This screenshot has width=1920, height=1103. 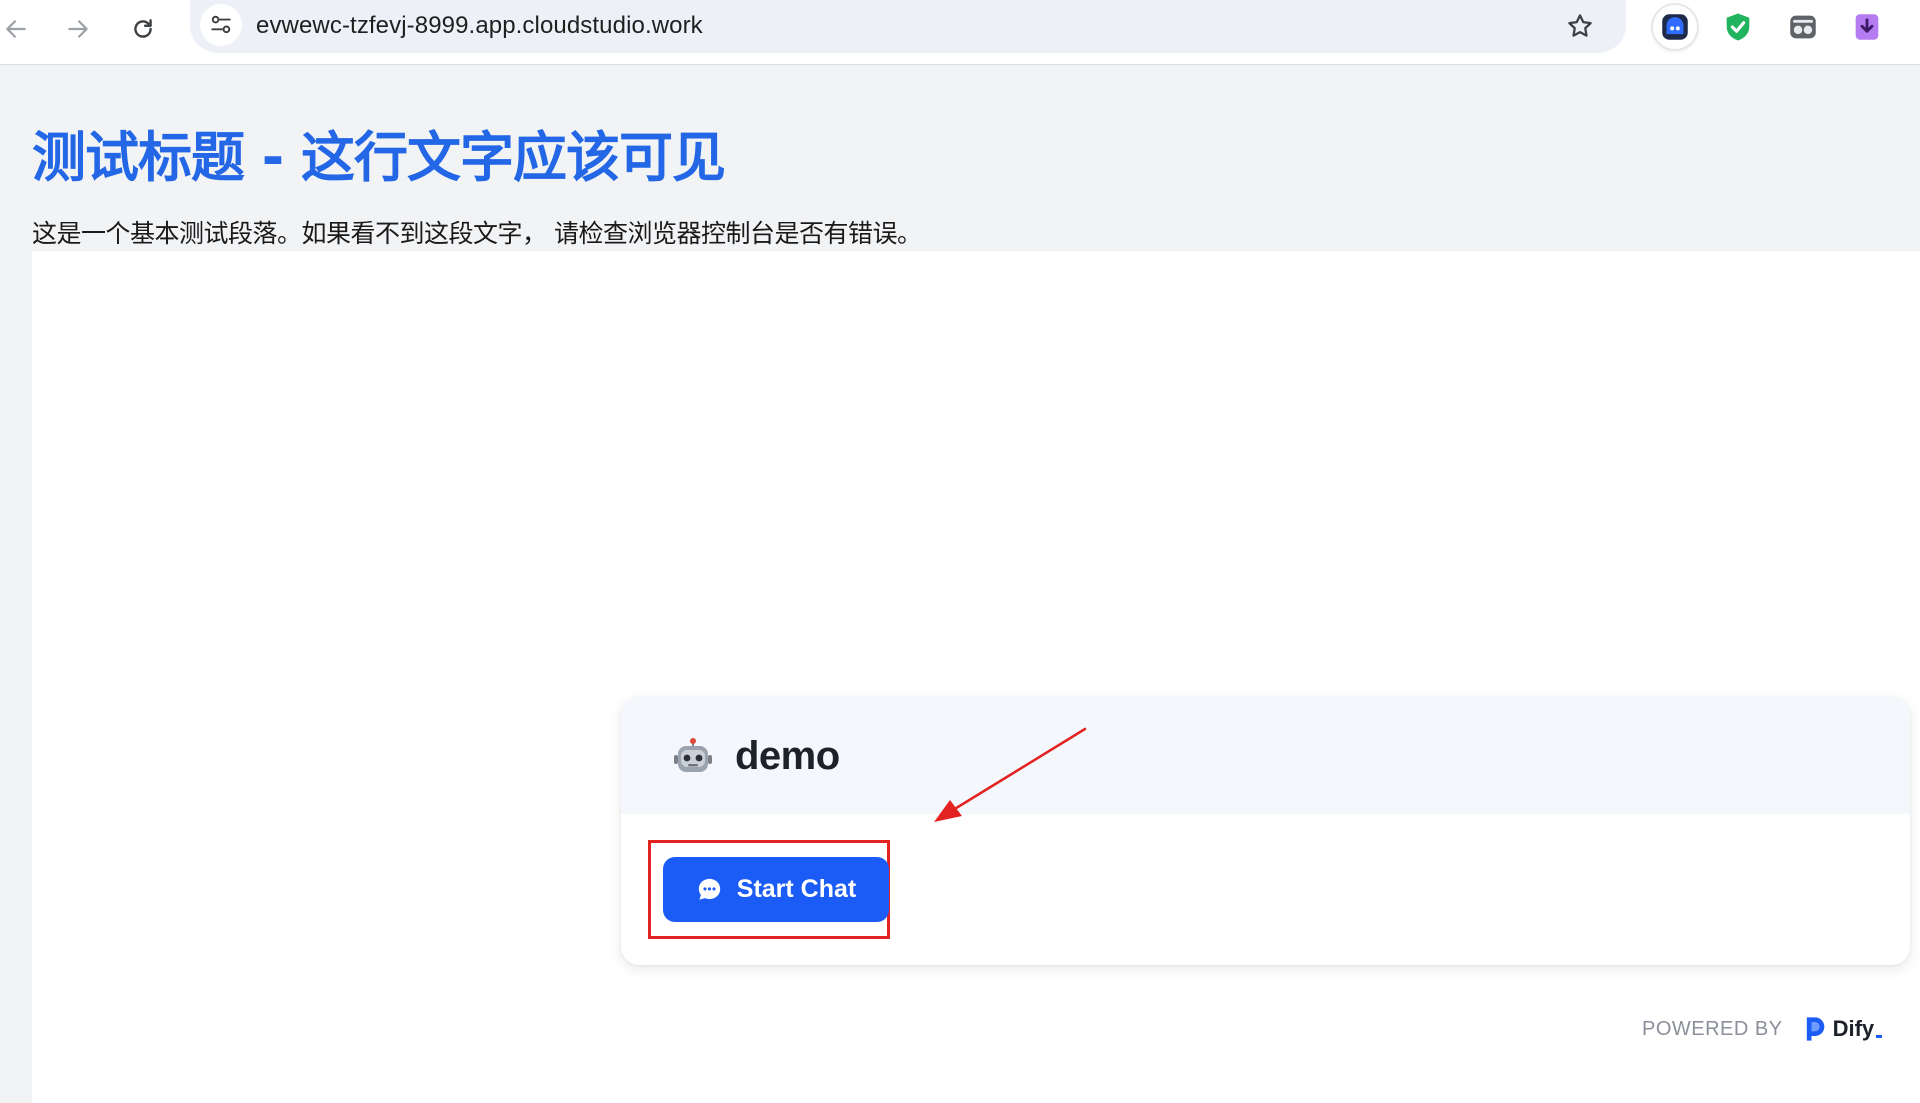 I want to click on forward-button, so click(x=78, y=29).